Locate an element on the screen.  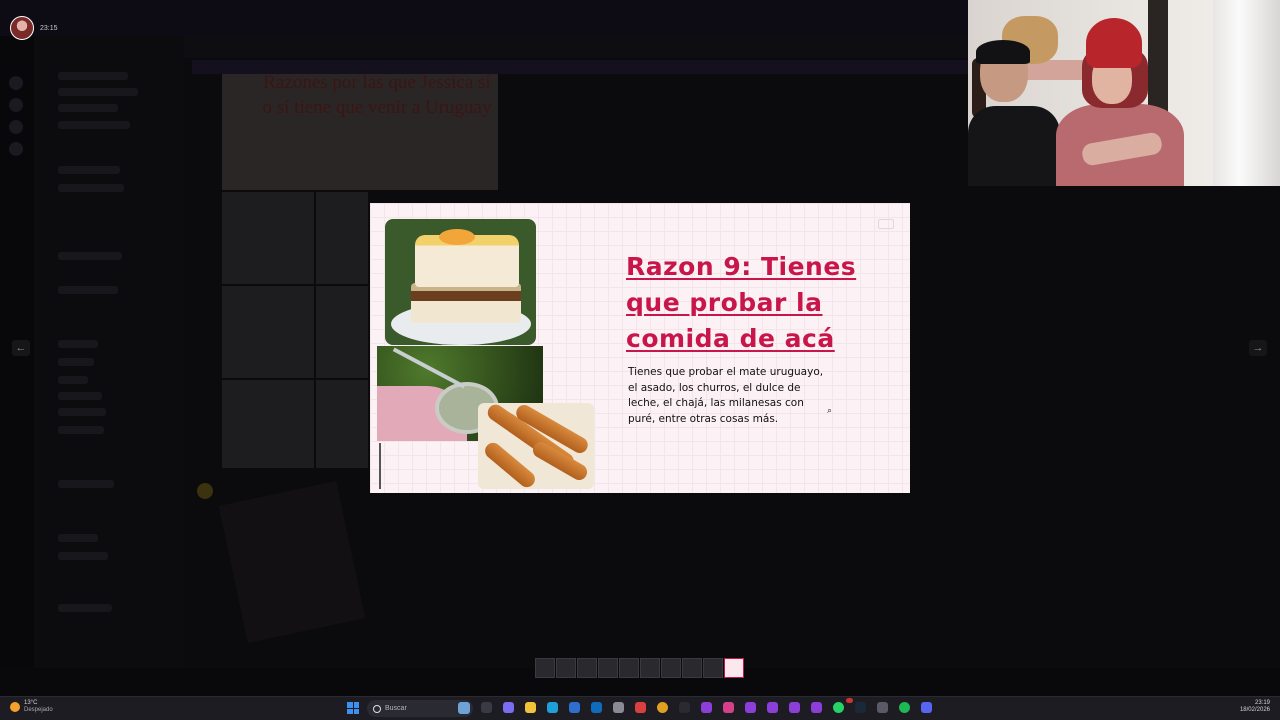
clock-time: 23:19 is located at coordinates (1262, 703).